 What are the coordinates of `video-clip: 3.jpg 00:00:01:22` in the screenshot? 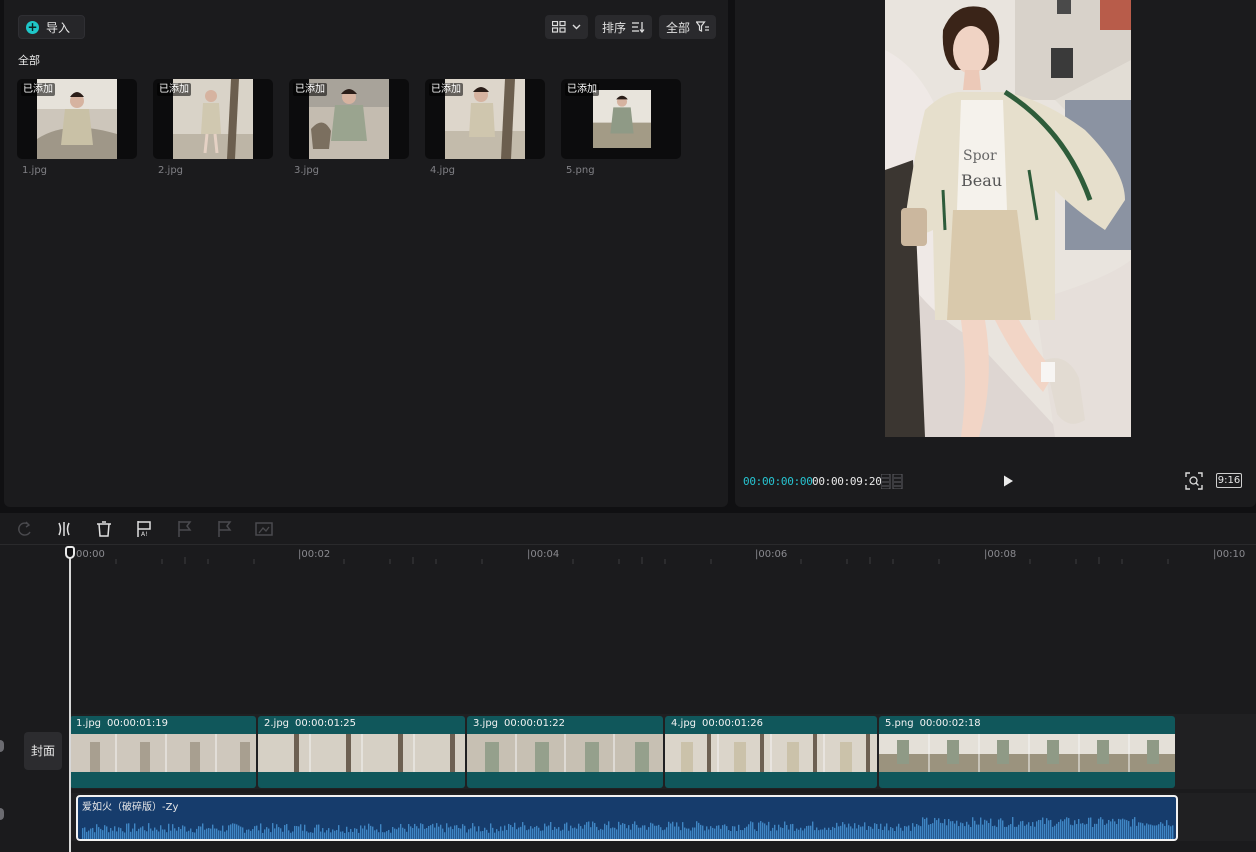 It's located at (565, 752).